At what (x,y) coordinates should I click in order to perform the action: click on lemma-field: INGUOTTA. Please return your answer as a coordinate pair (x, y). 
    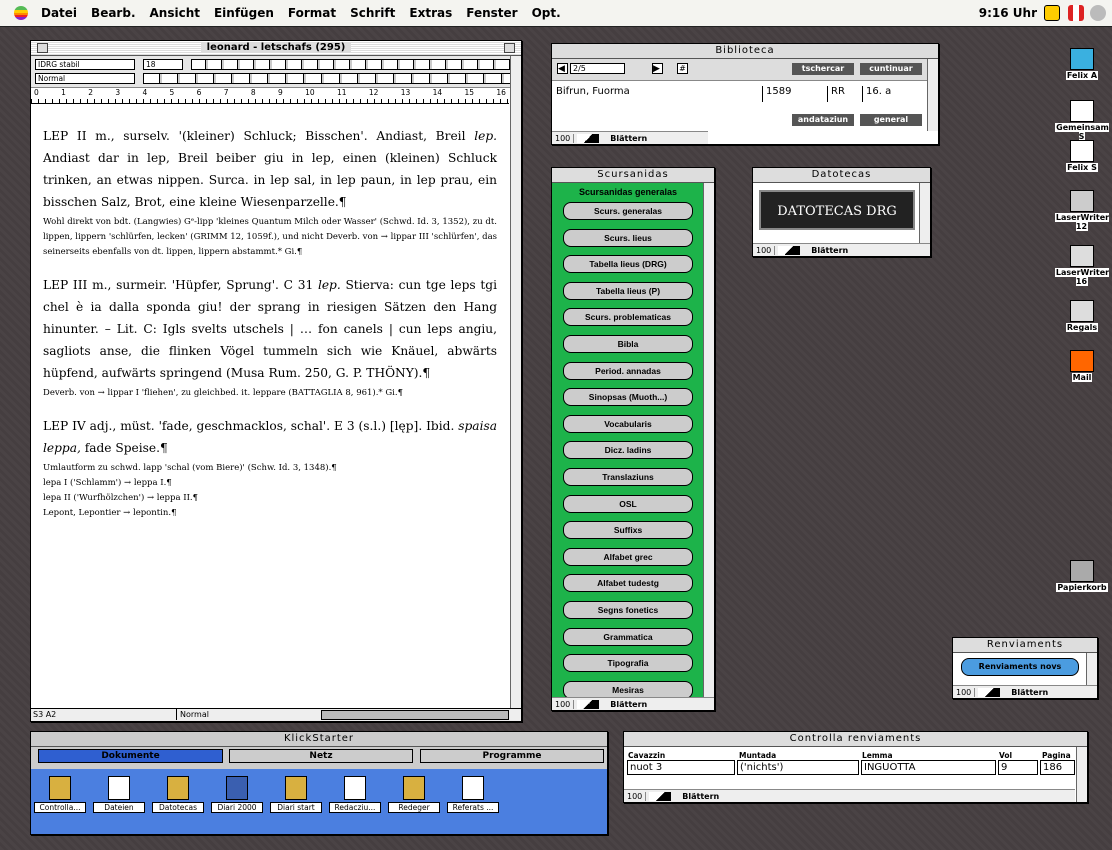
    Looking at the image, I should click on (928, 767).